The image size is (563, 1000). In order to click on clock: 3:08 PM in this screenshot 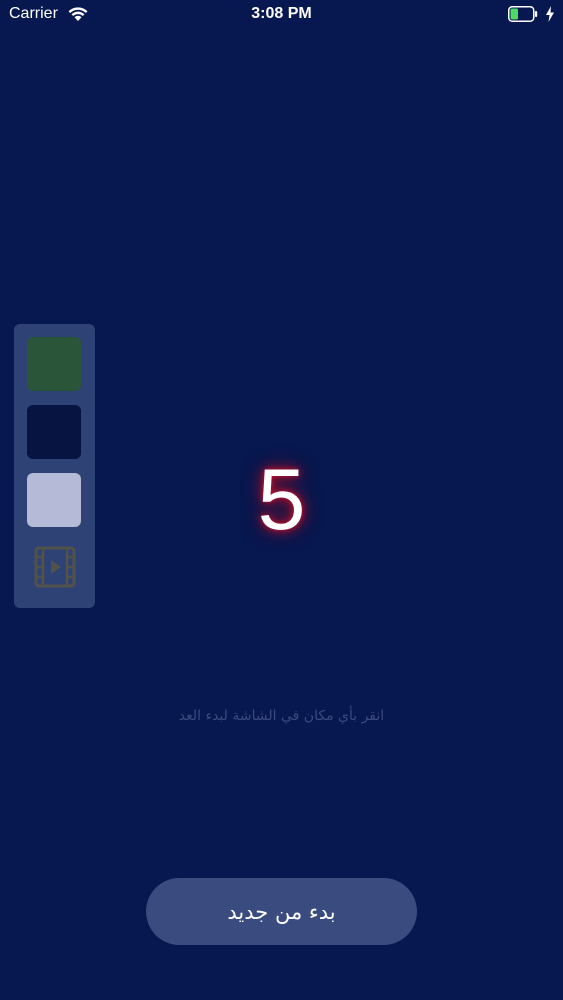, I will do `click(281, 13)`.